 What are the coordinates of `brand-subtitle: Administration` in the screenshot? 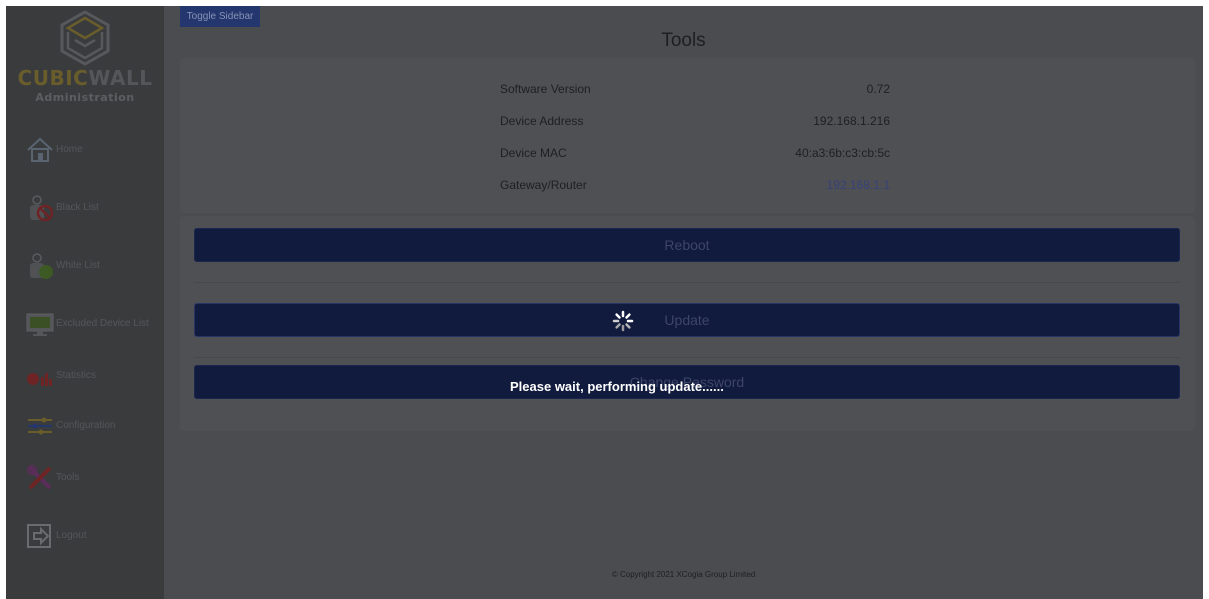 It's located at (85, 97).